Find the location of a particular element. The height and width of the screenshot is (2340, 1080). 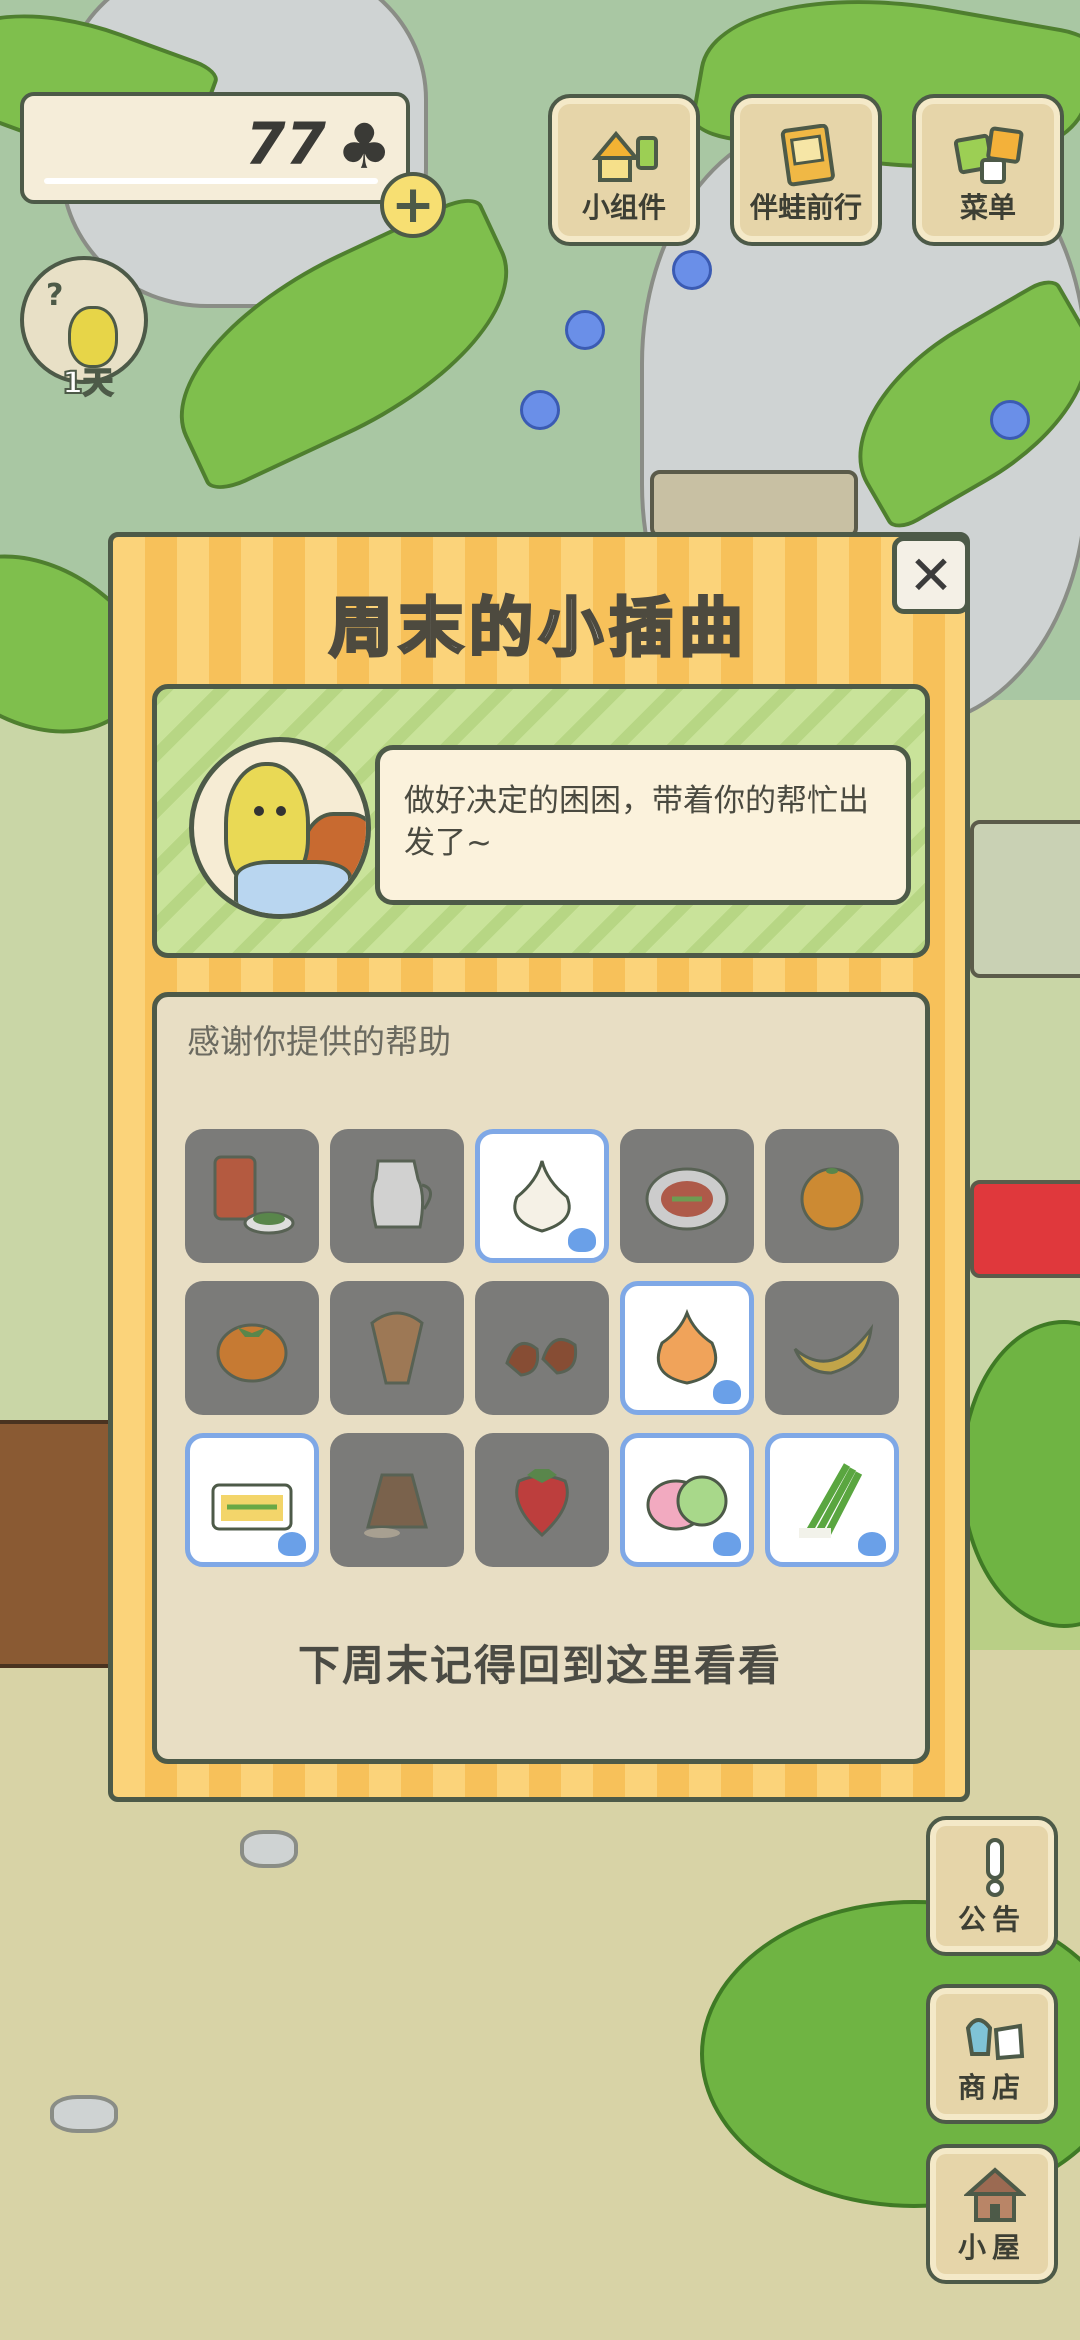

announcement-button: 公告 is located at coordinates (992, 1886).